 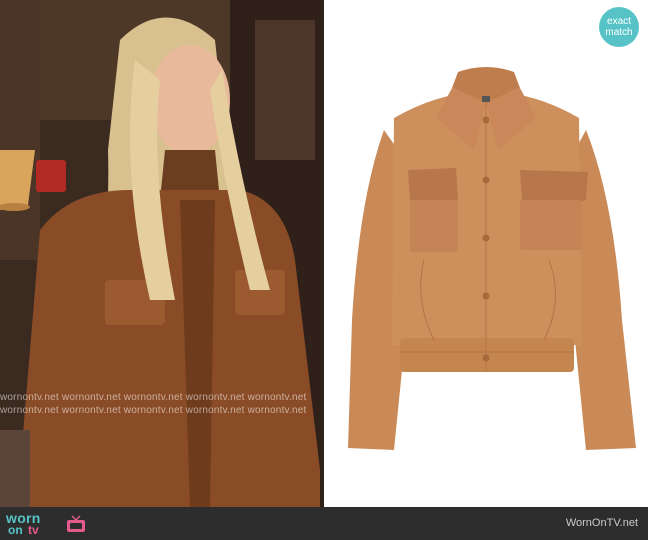 I want to click on badge-line2: match, so click(x=619, y=32).